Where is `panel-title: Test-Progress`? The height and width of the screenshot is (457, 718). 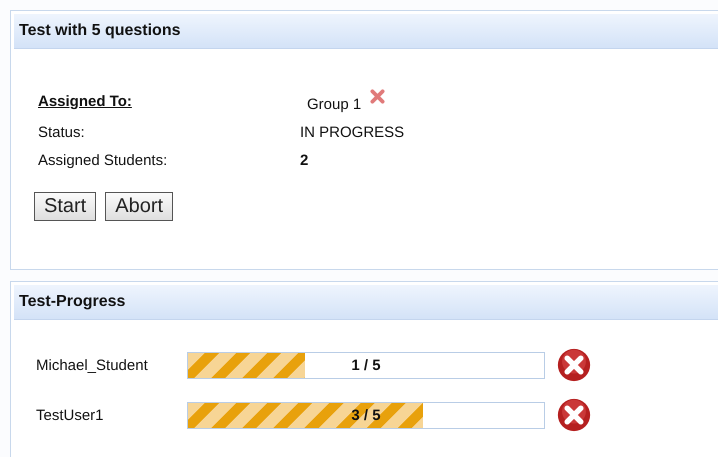
panel-title: Test-Progress is located at coordinates (72, 302).